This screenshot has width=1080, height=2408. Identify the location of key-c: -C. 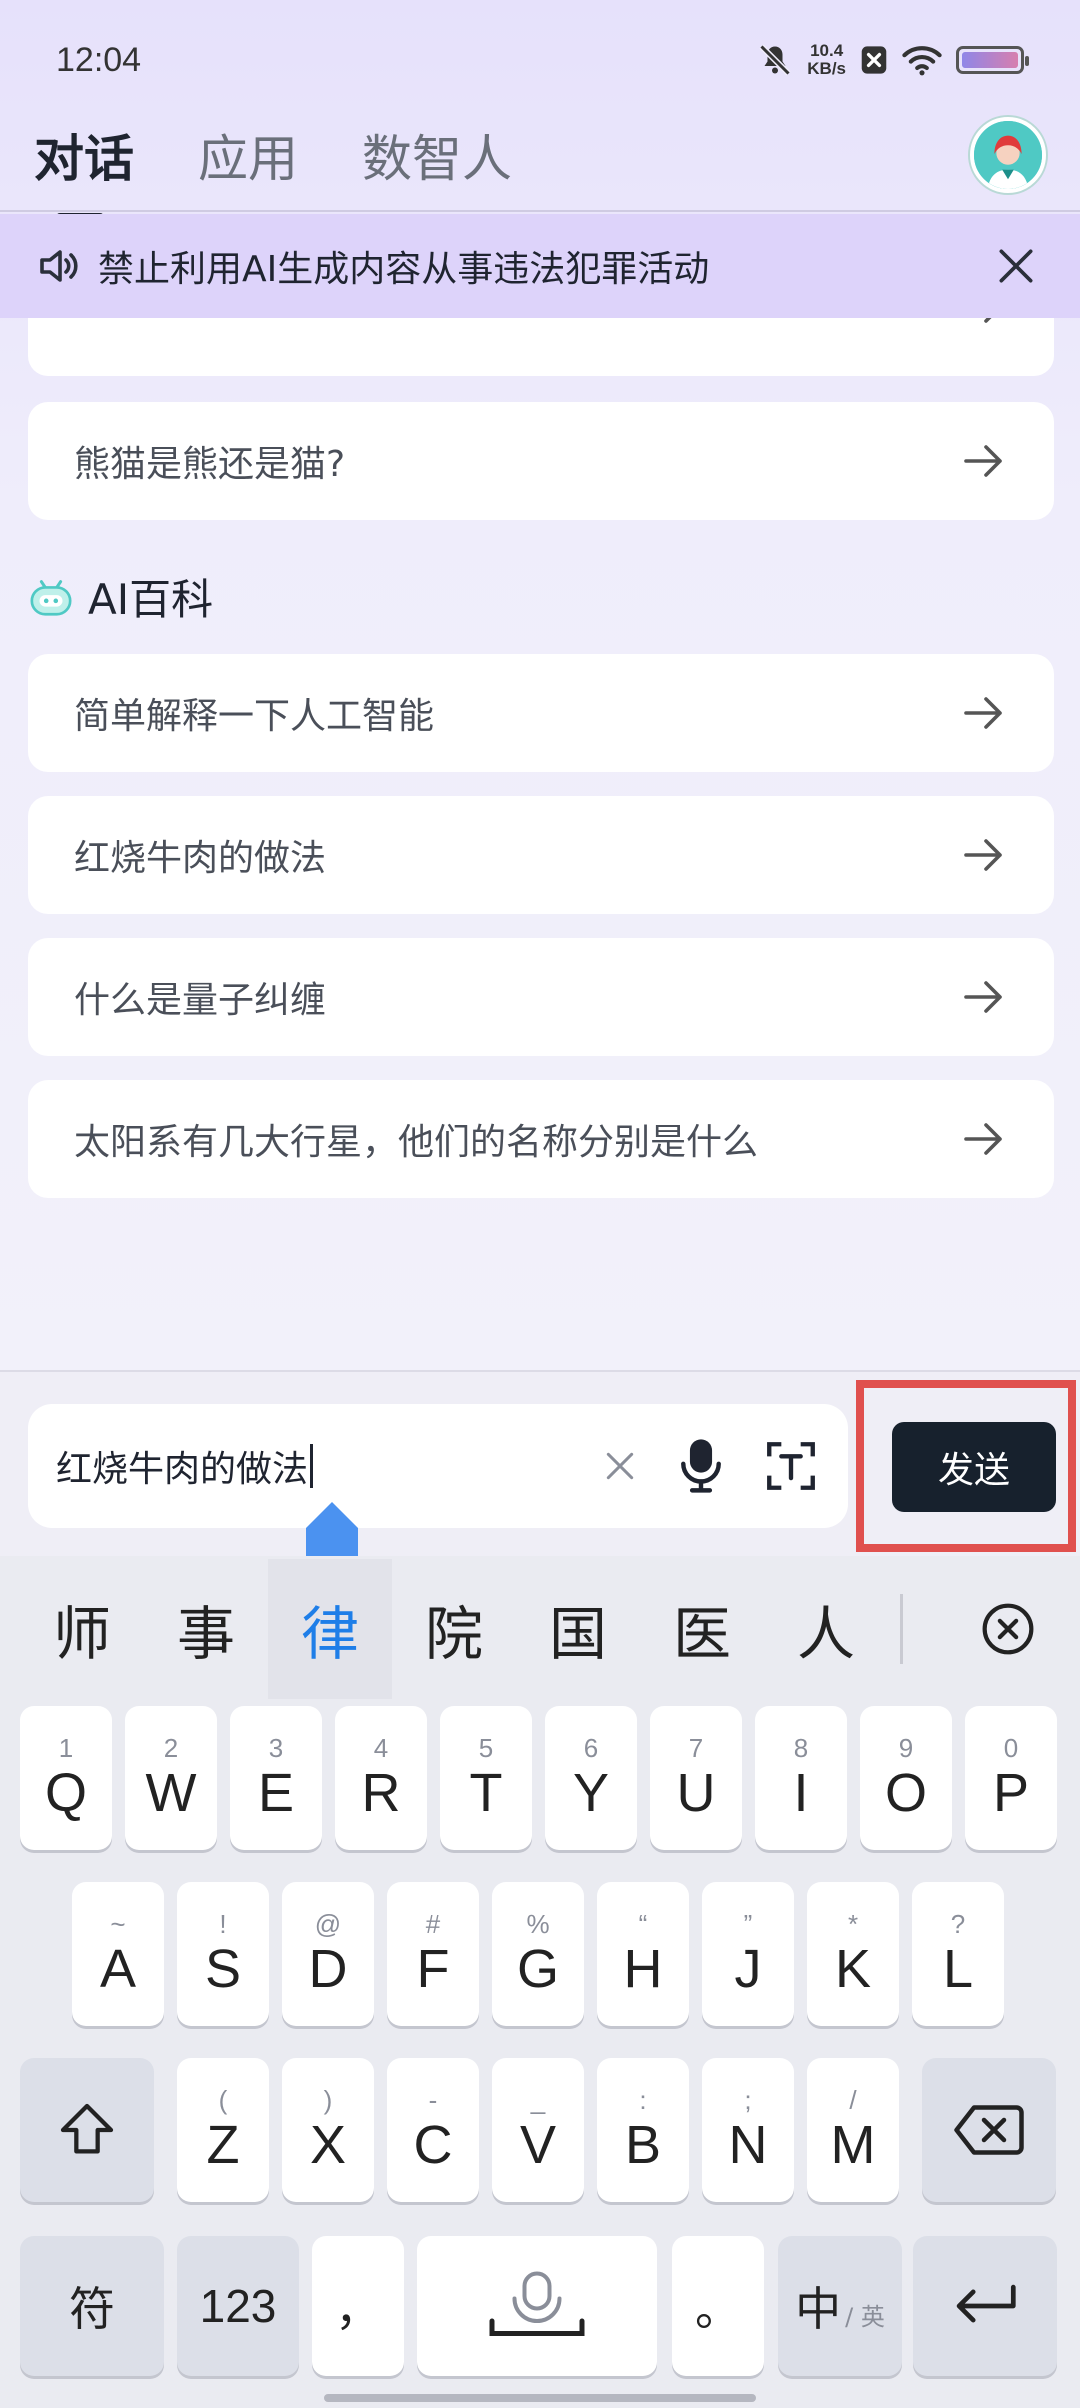
(433, 2130).